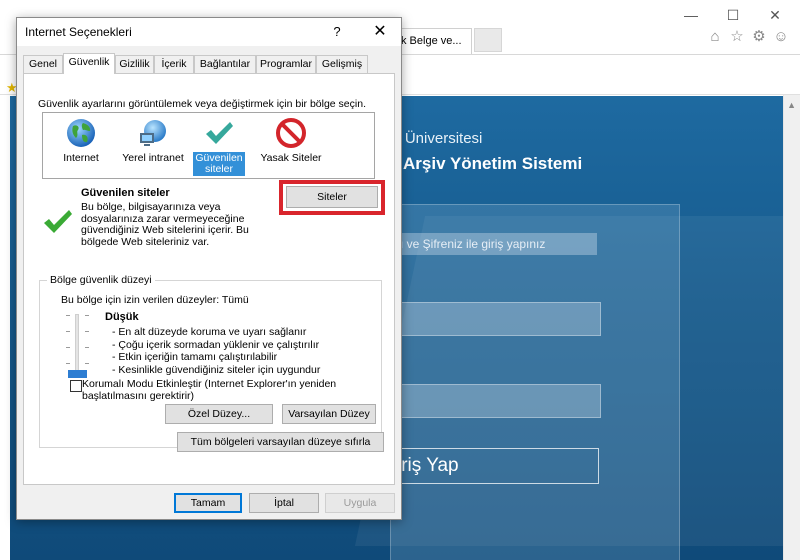  Describe the element at coordinates (360, 503) in the screenshot. I see `apply-button: Uygula` at that location.